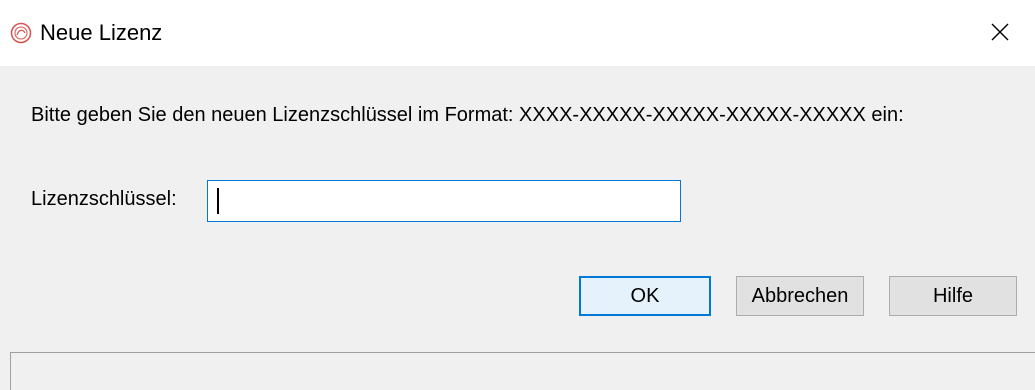 This screenshot has height=390, width=1035. What do you see at coordinates (101, 32) in the screenshot?
I see `dialog-title: Neue Lizenz` at bounding box center [101, 32].